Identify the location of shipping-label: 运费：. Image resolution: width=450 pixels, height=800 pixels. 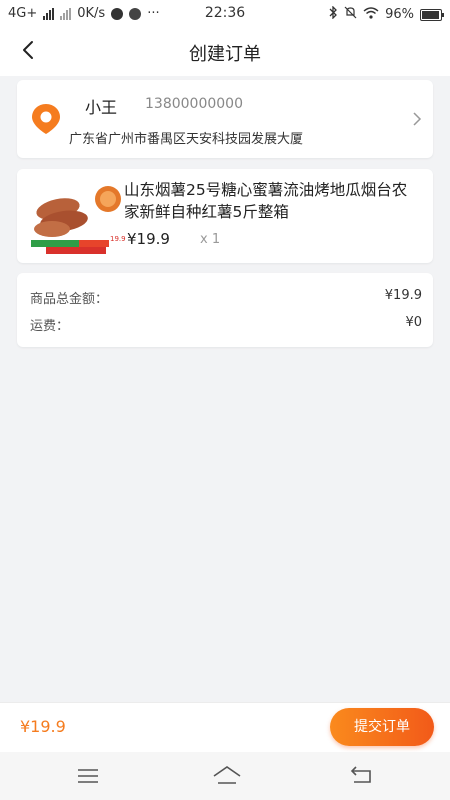
(50, 326).